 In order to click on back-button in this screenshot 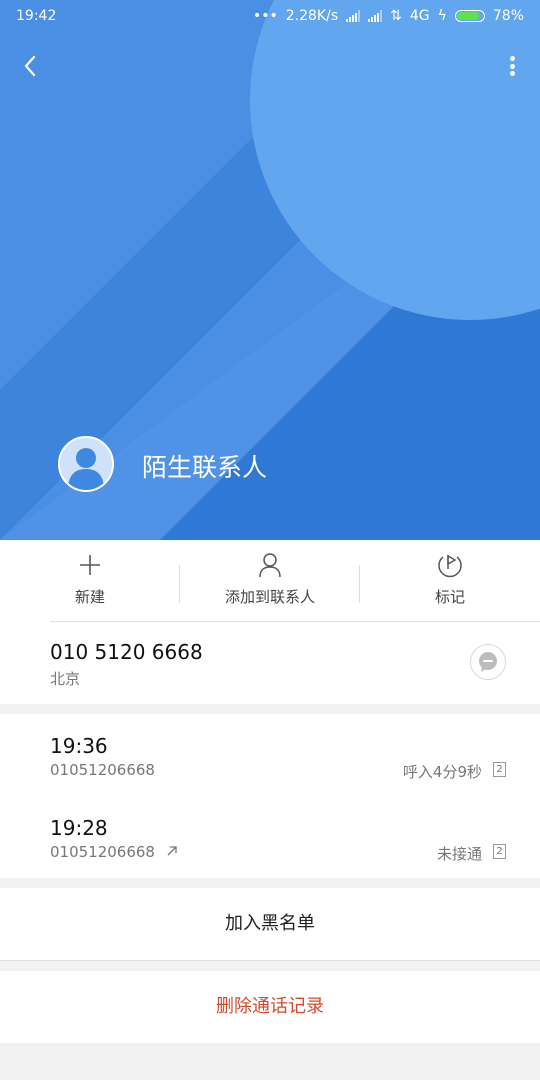, I will do `click(32, 66)`.